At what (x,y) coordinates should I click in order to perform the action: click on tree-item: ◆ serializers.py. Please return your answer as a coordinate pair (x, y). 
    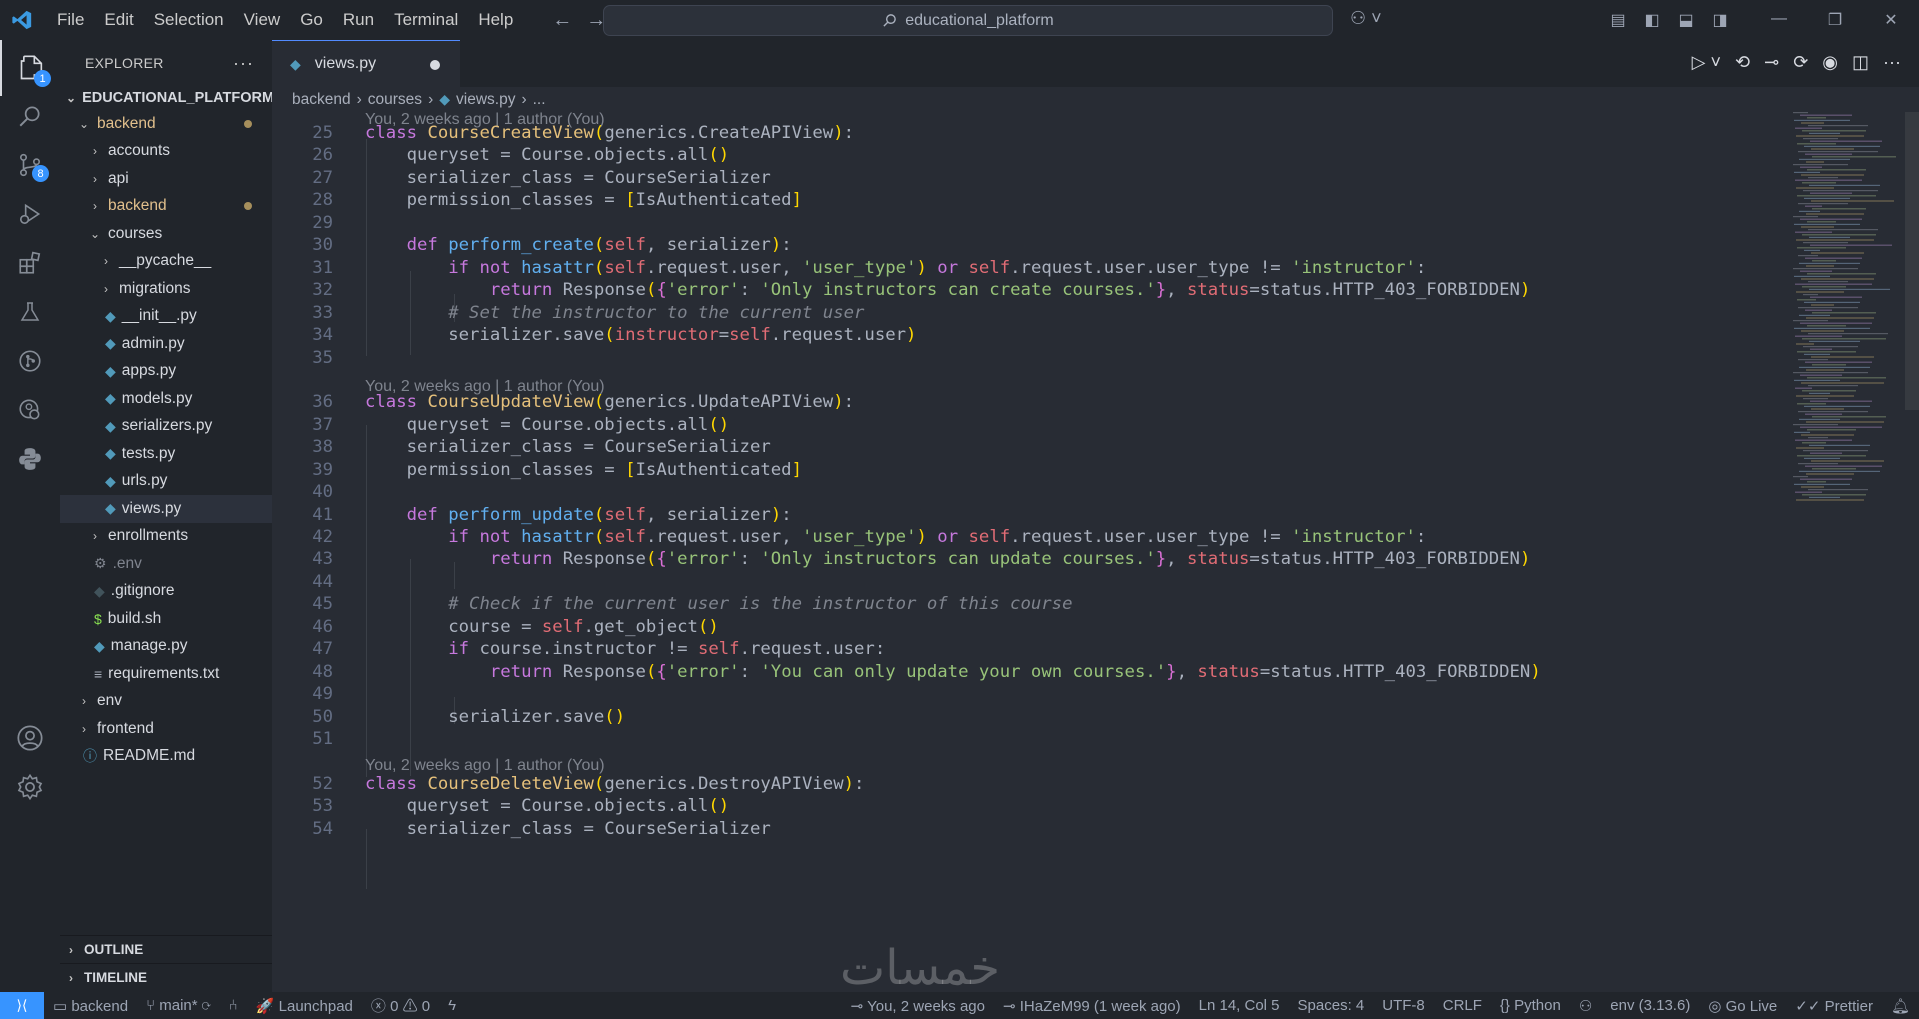
    Looking at the image, I should click on (166, 427).